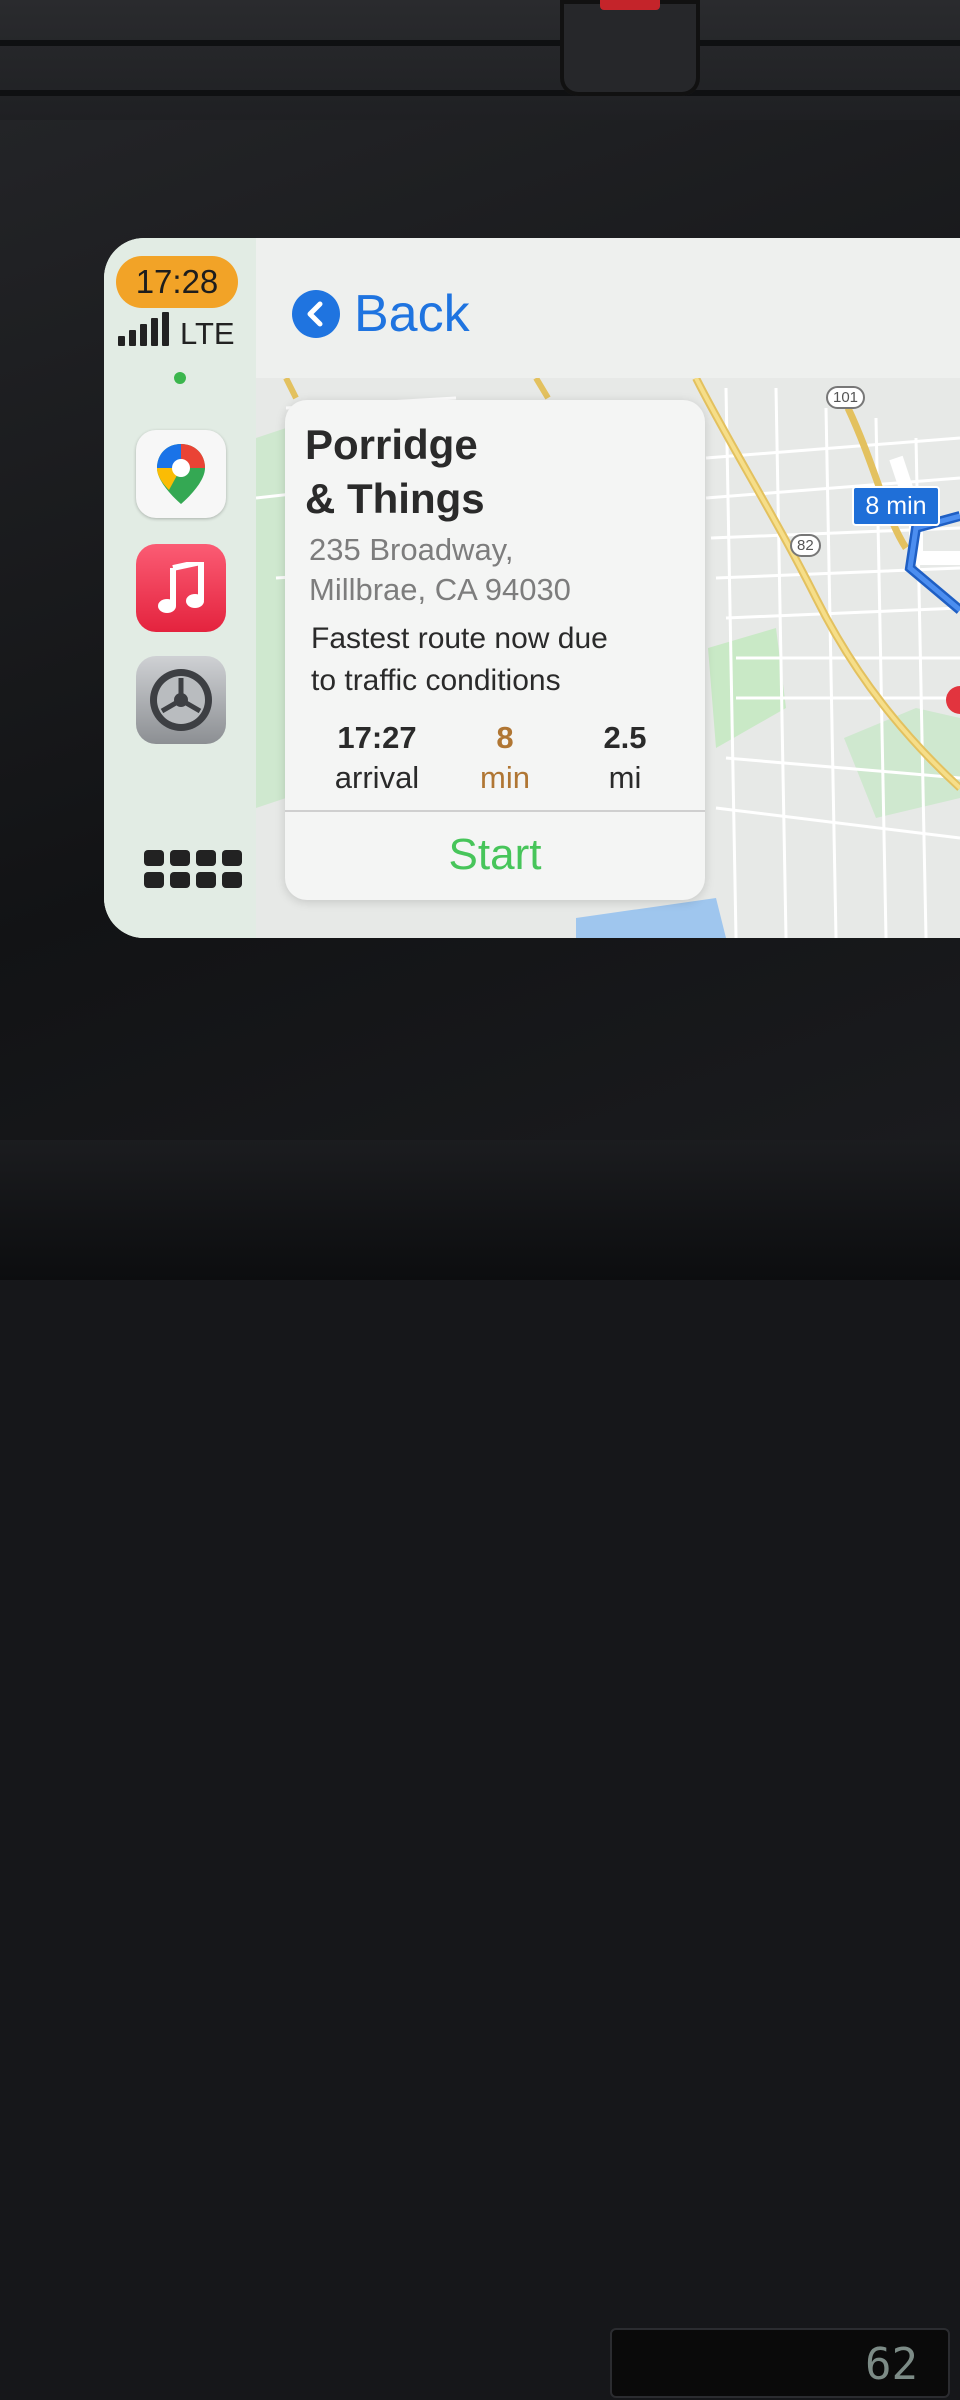 This screenshot has width=960, height=2400. I want to click on music-app-icon, so click(181, 588).